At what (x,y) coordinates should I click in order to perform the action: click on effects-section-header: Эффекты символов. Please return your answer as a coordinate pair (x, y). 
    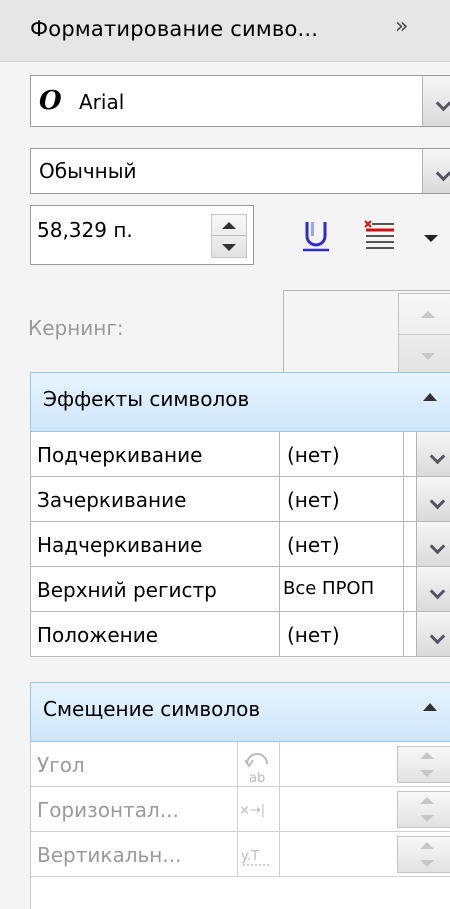
    Looking at the image, I should click on (240, 402).